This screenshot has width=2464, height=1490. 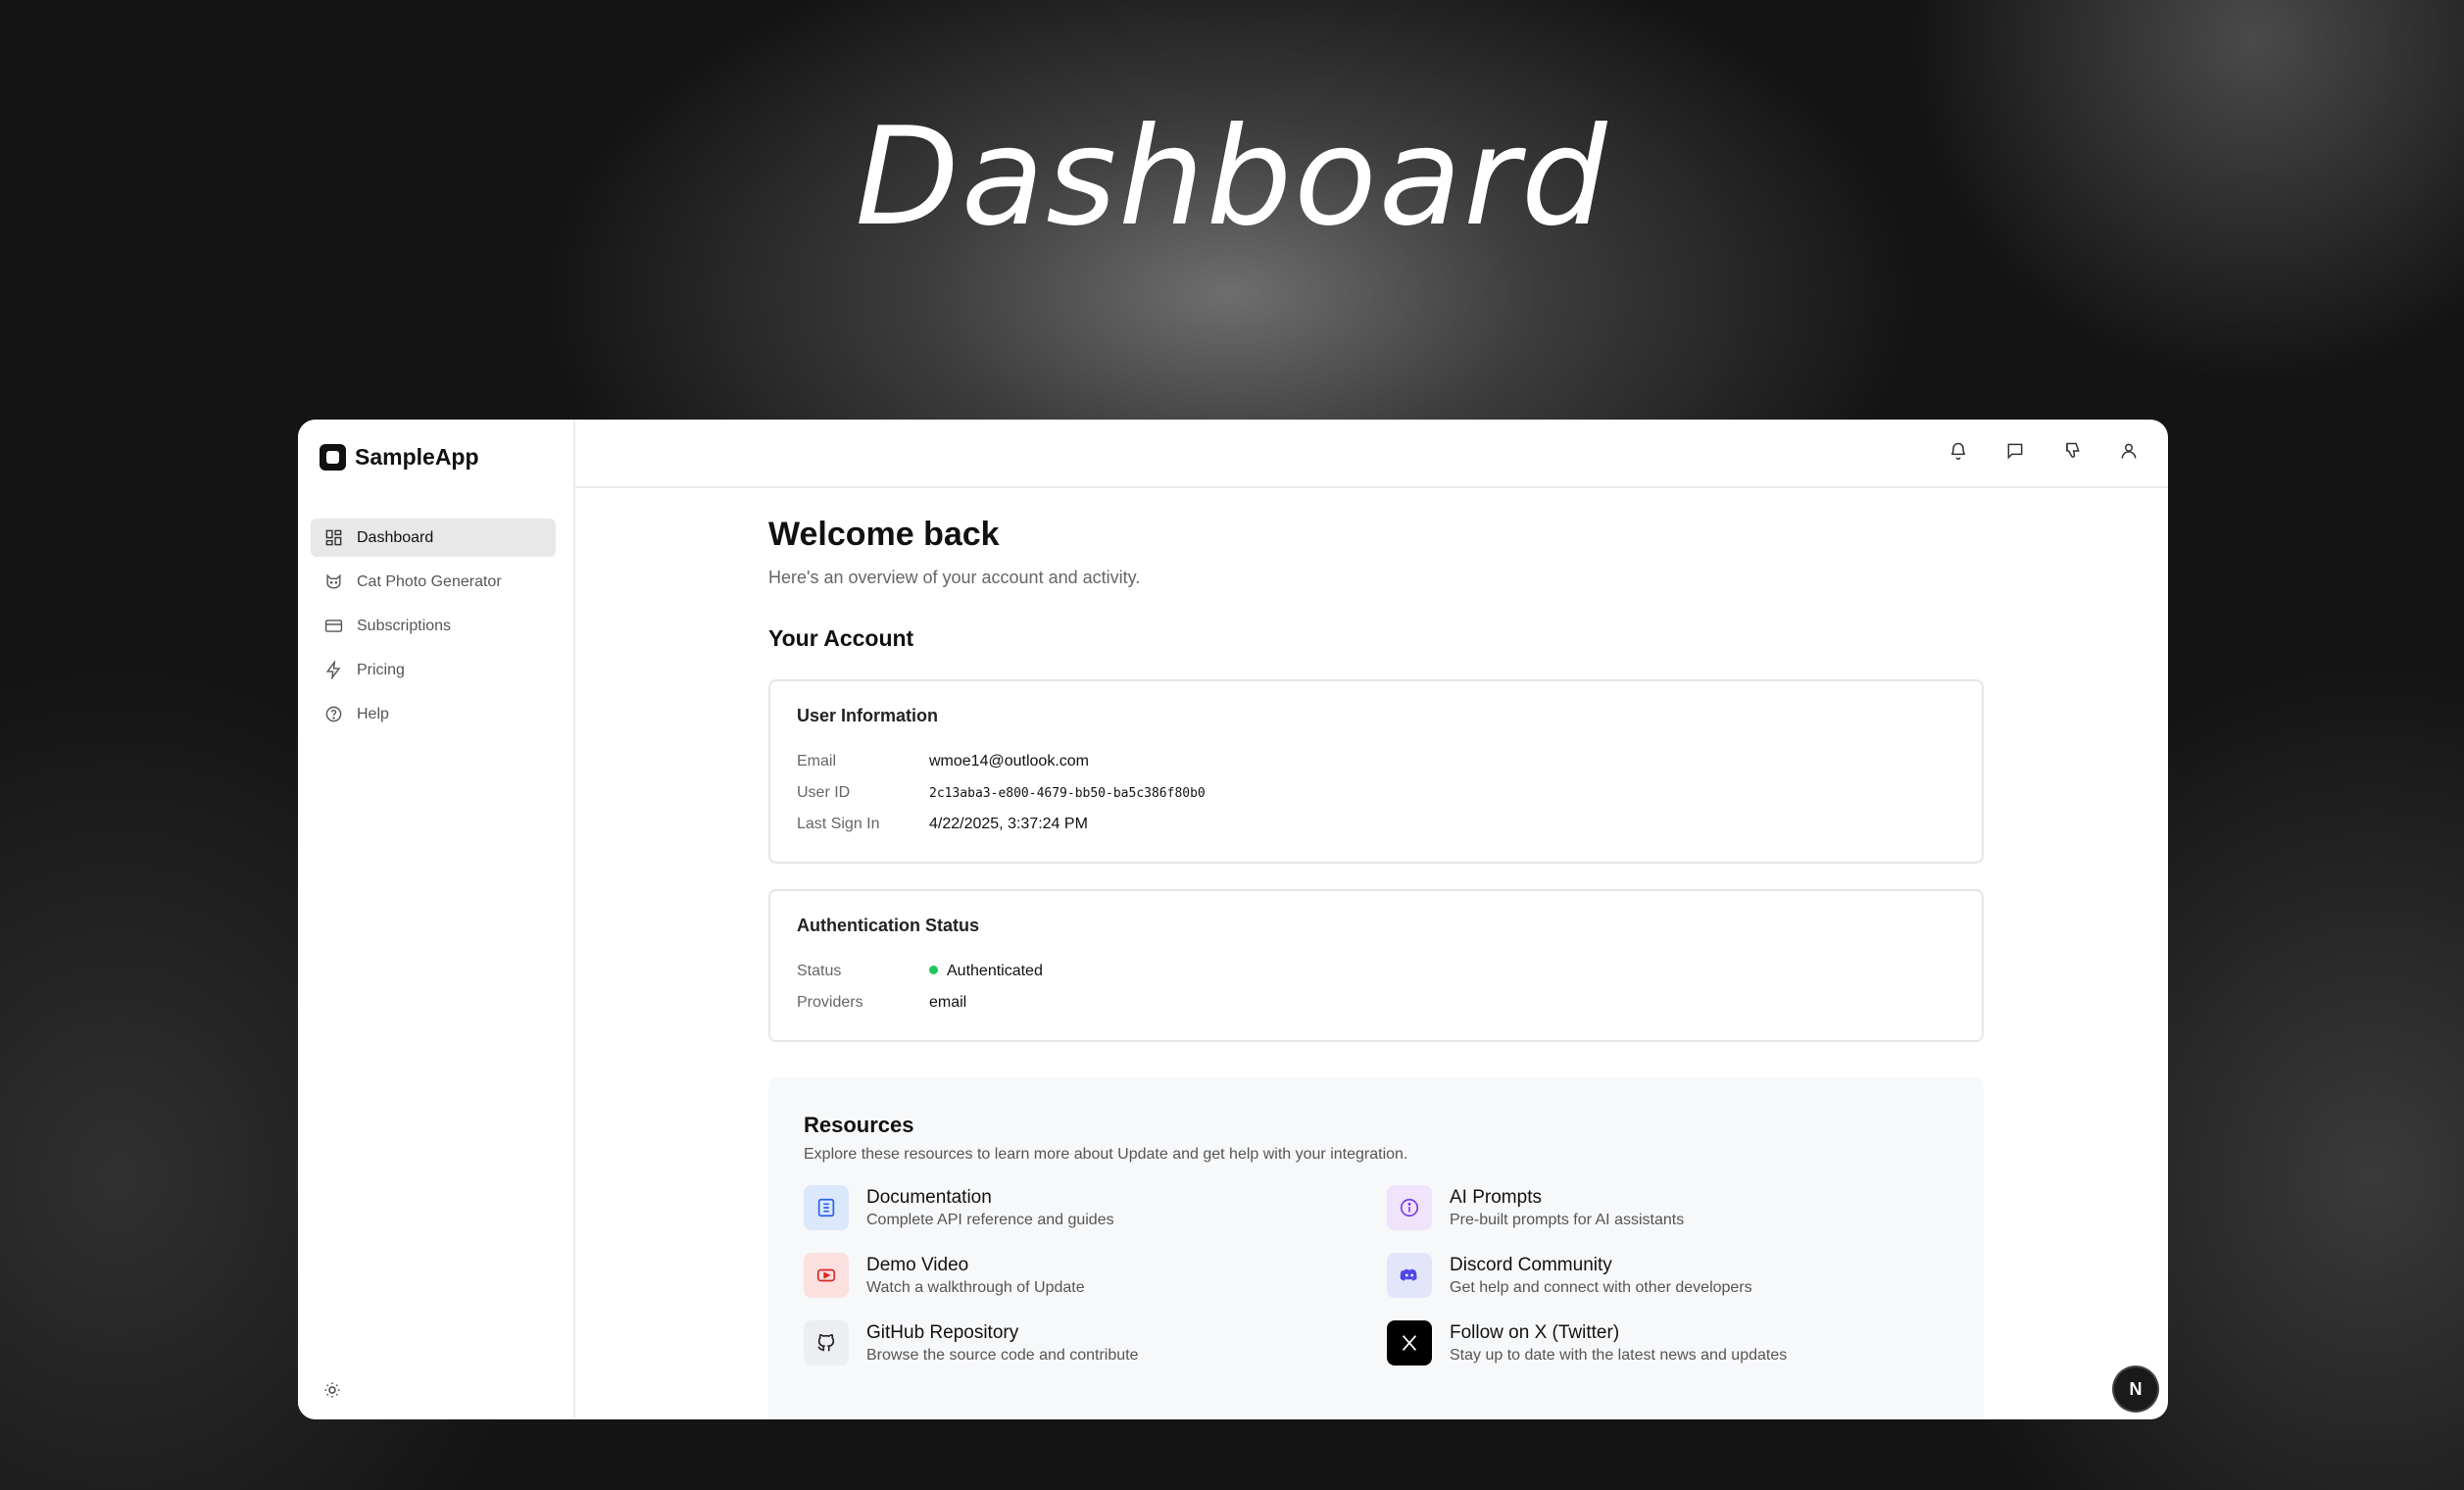 What do you see at coordinates (2129, 451) in the screenshot?
I see `user-icon` at bounding box center [2129, 451].